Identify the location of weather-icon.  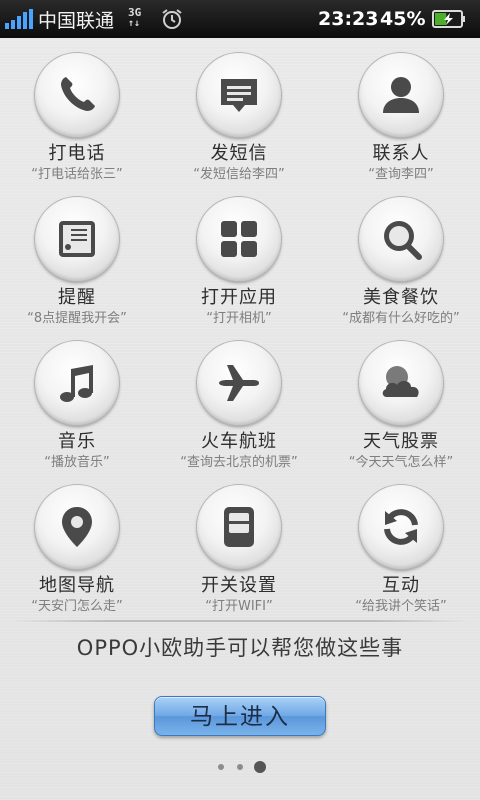
(400, 381).